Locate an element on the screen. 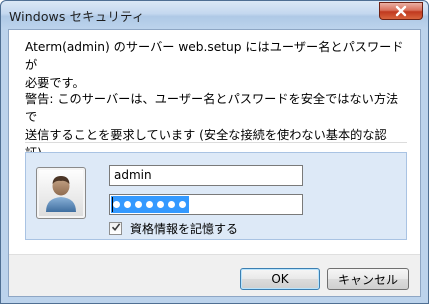 The height and width of the screenshot is (304, 429). remember-credentials-checkbox: 資格情報を記憶する is located at coordinates (173, 228).